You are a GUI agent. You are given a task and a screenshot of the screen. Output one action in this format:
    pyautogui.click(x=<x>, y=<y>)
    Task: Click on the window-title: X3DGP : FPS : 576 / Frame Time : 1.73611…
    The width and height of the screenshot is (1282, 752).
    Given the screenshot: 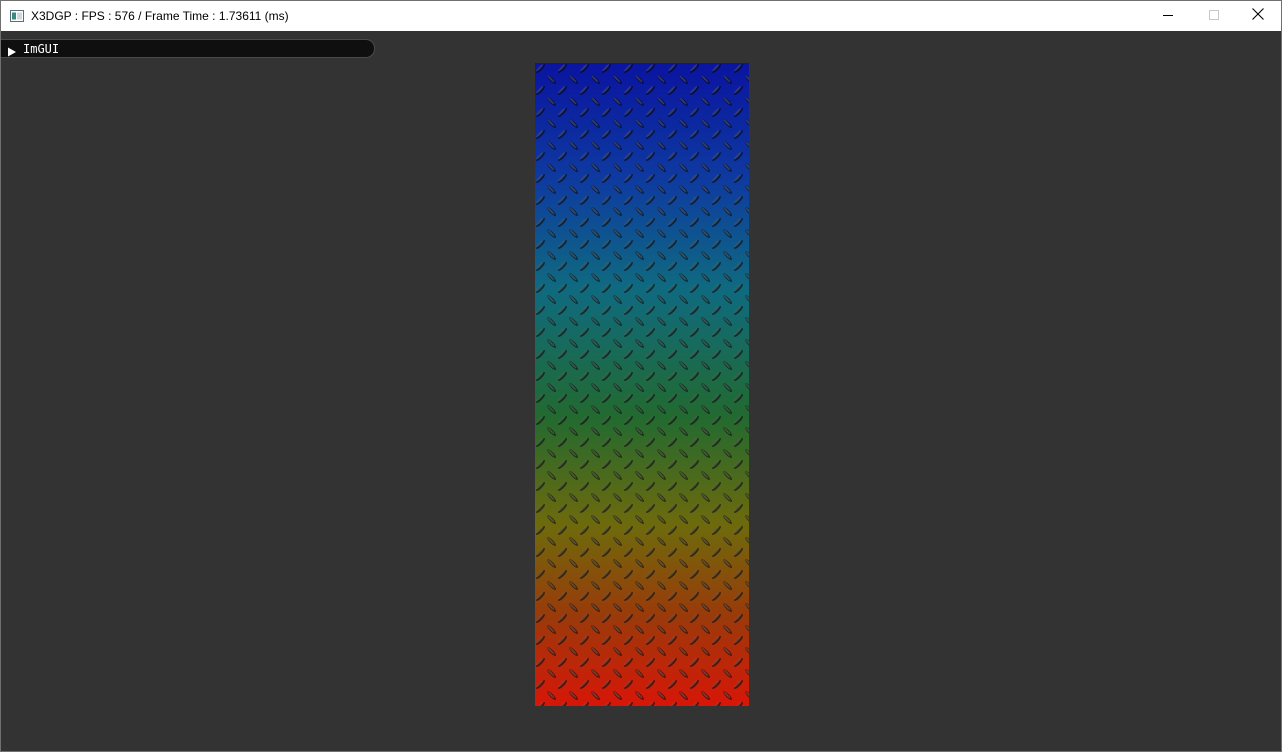 What is the action you would take?
    pyautogui.click(x=160, y=16)
    